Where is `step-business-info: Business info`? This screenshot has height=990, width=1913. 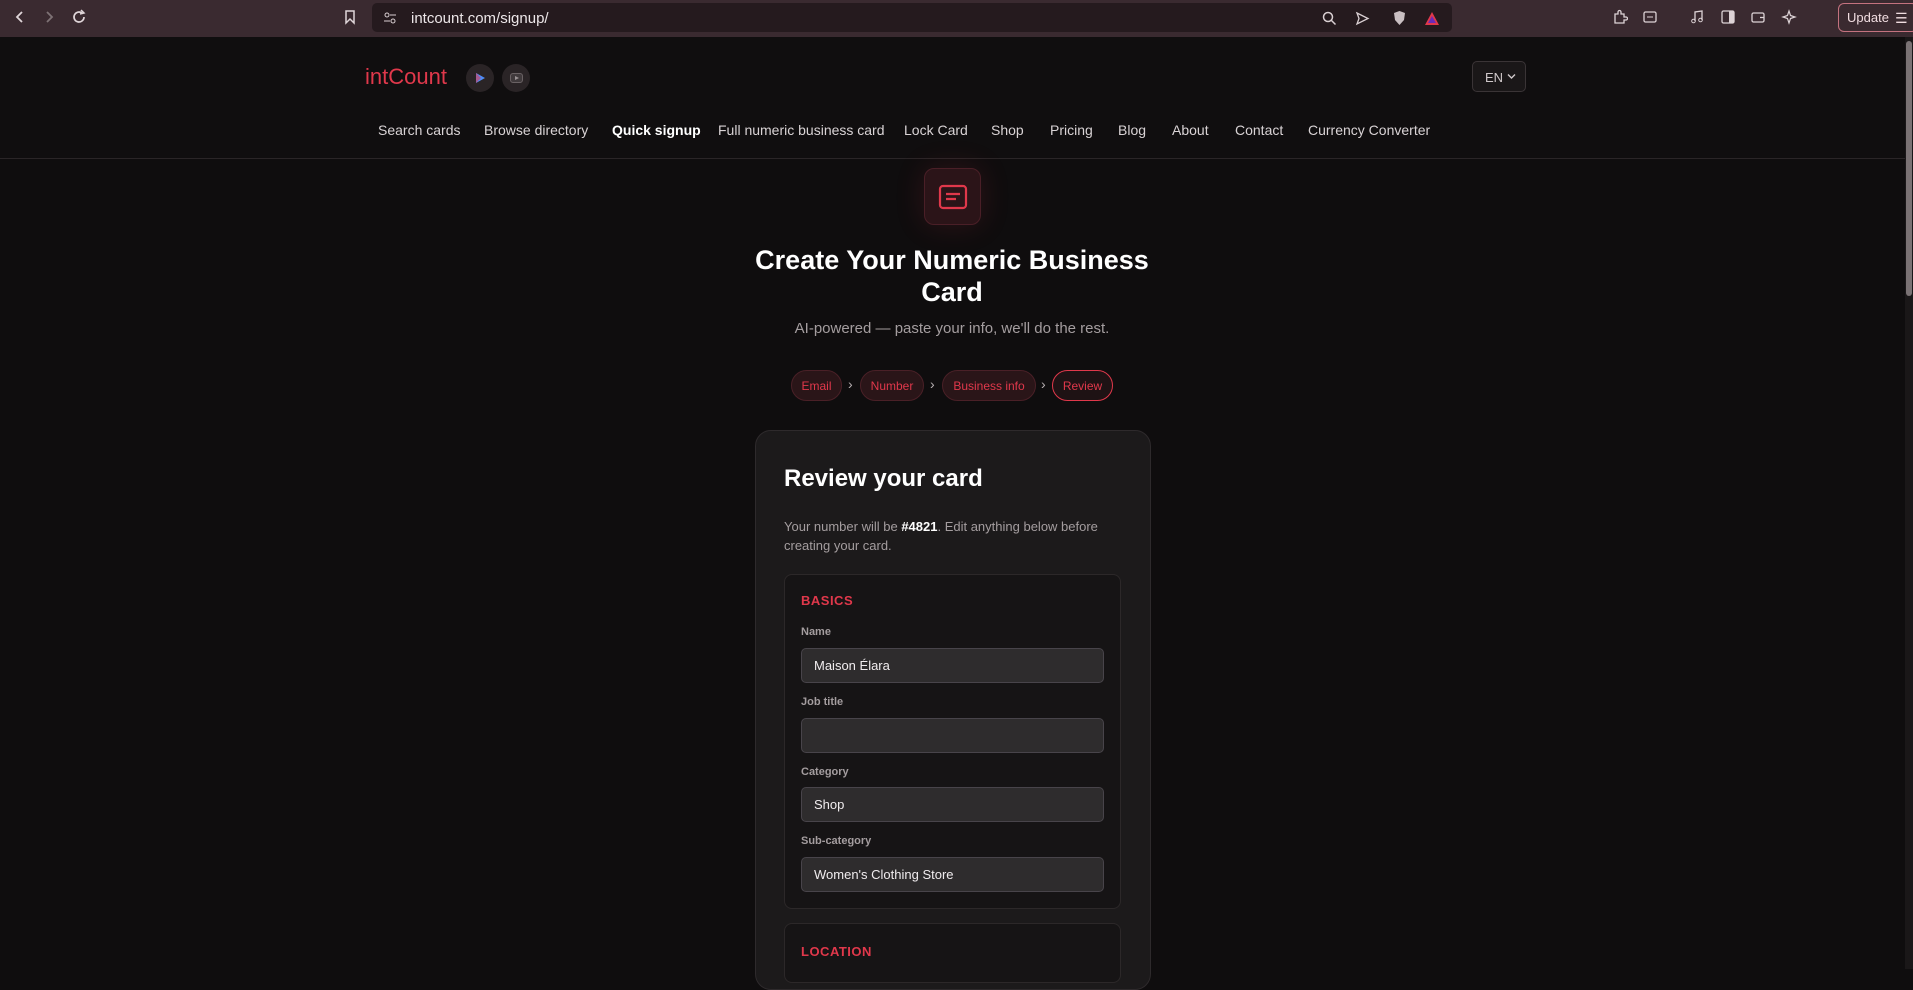
step-business-info: Business info is located at coordinates (989, 385).